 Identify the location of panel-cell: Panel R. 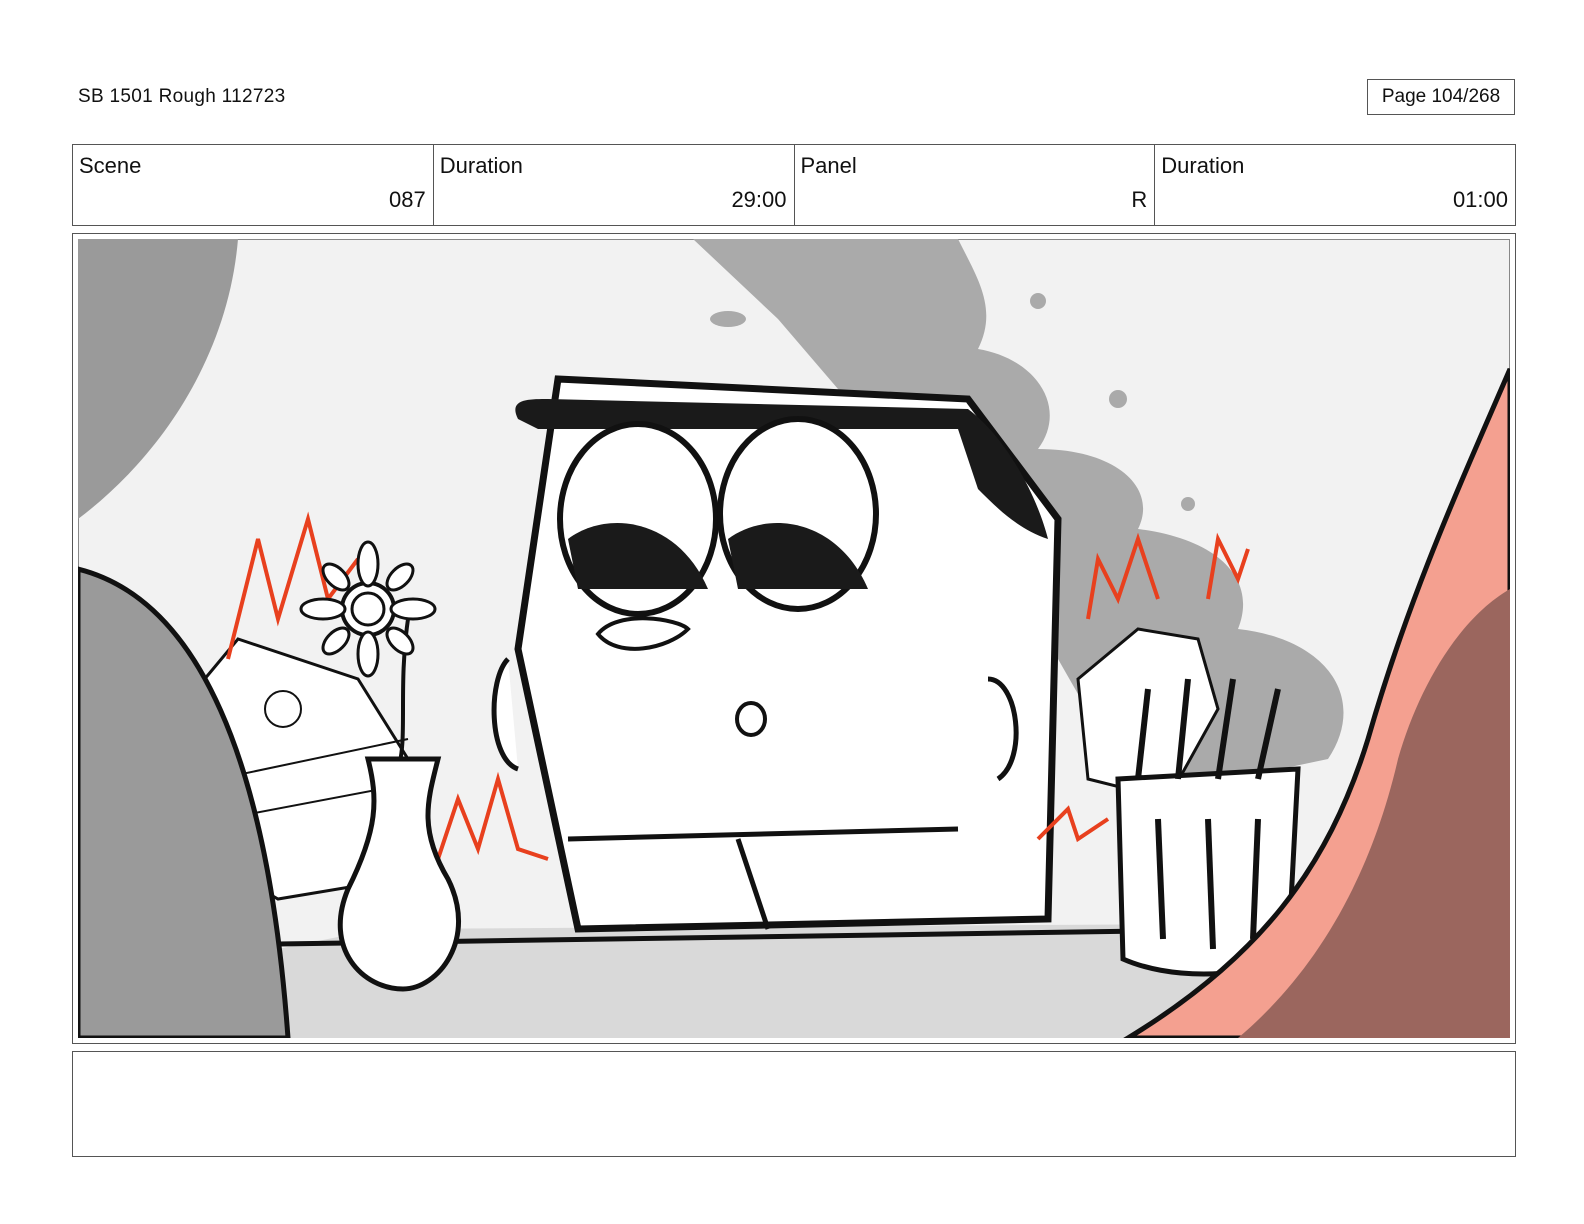
(975, 185).